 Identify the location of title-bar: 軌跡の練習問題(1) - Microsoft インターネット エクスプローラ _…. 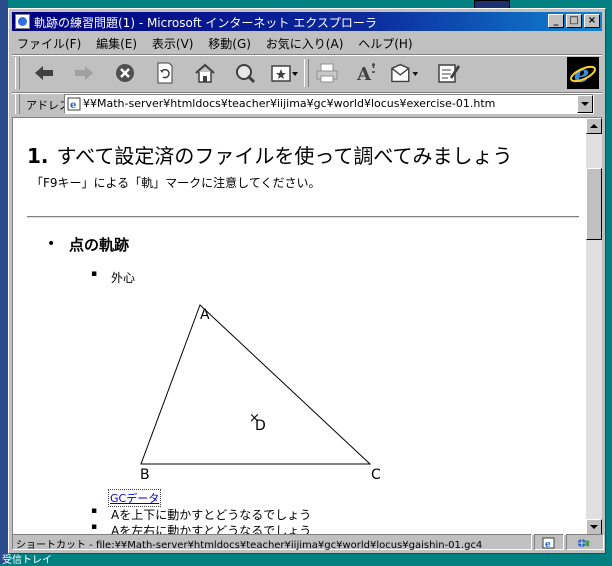
(307, 21).